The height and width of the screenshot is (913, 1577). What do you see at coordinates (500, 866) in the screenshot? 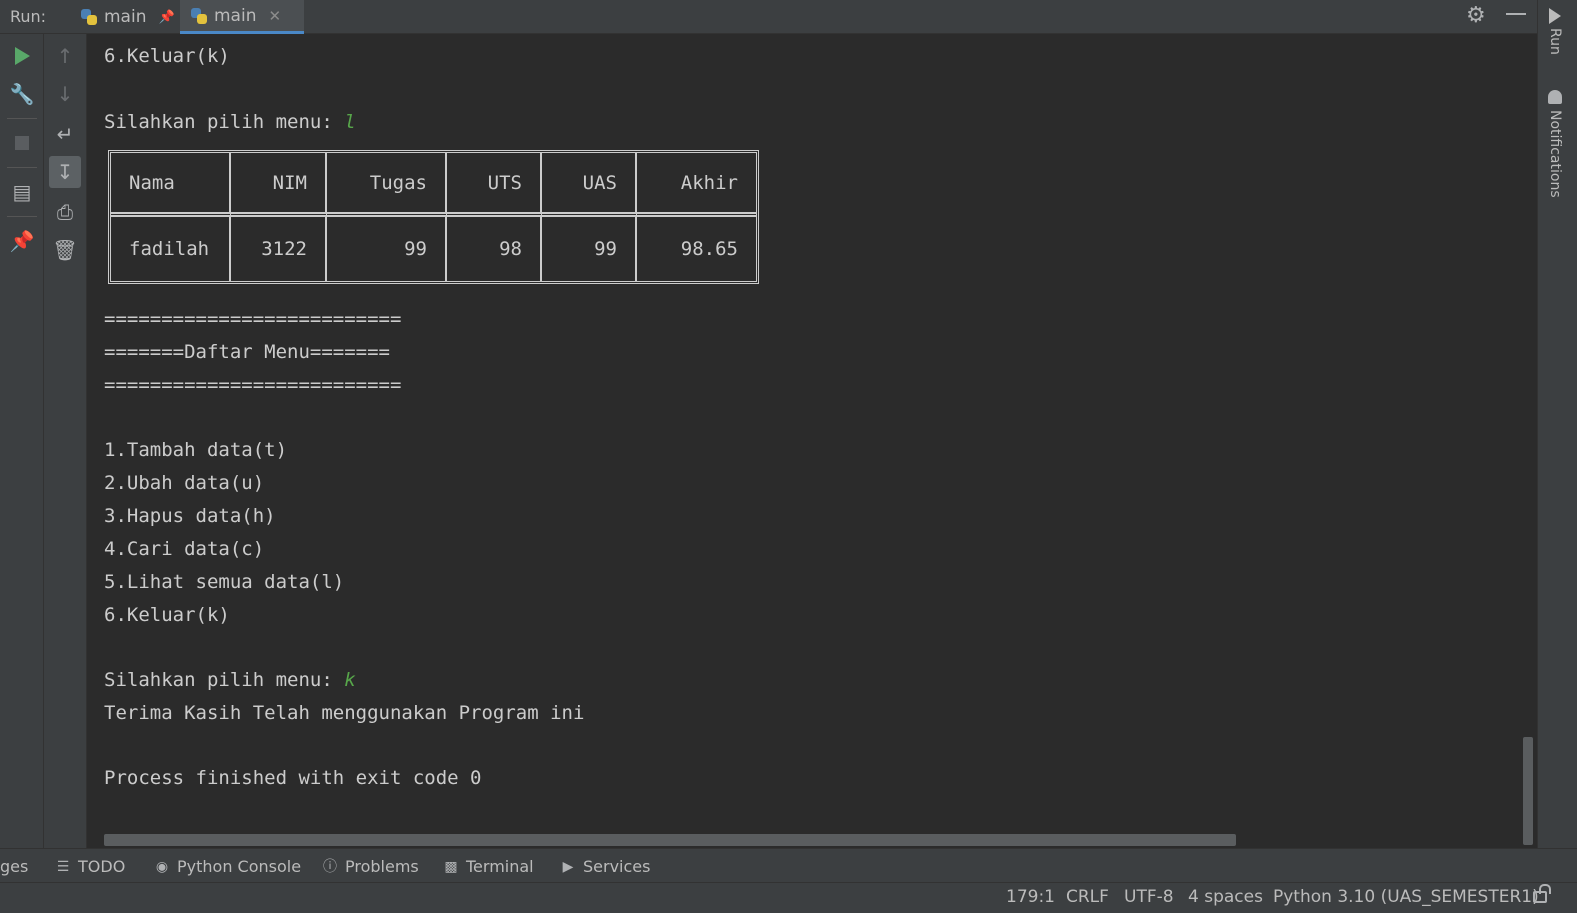
I see `tool-window-label: Terminal` at bounding box center [500, 866].